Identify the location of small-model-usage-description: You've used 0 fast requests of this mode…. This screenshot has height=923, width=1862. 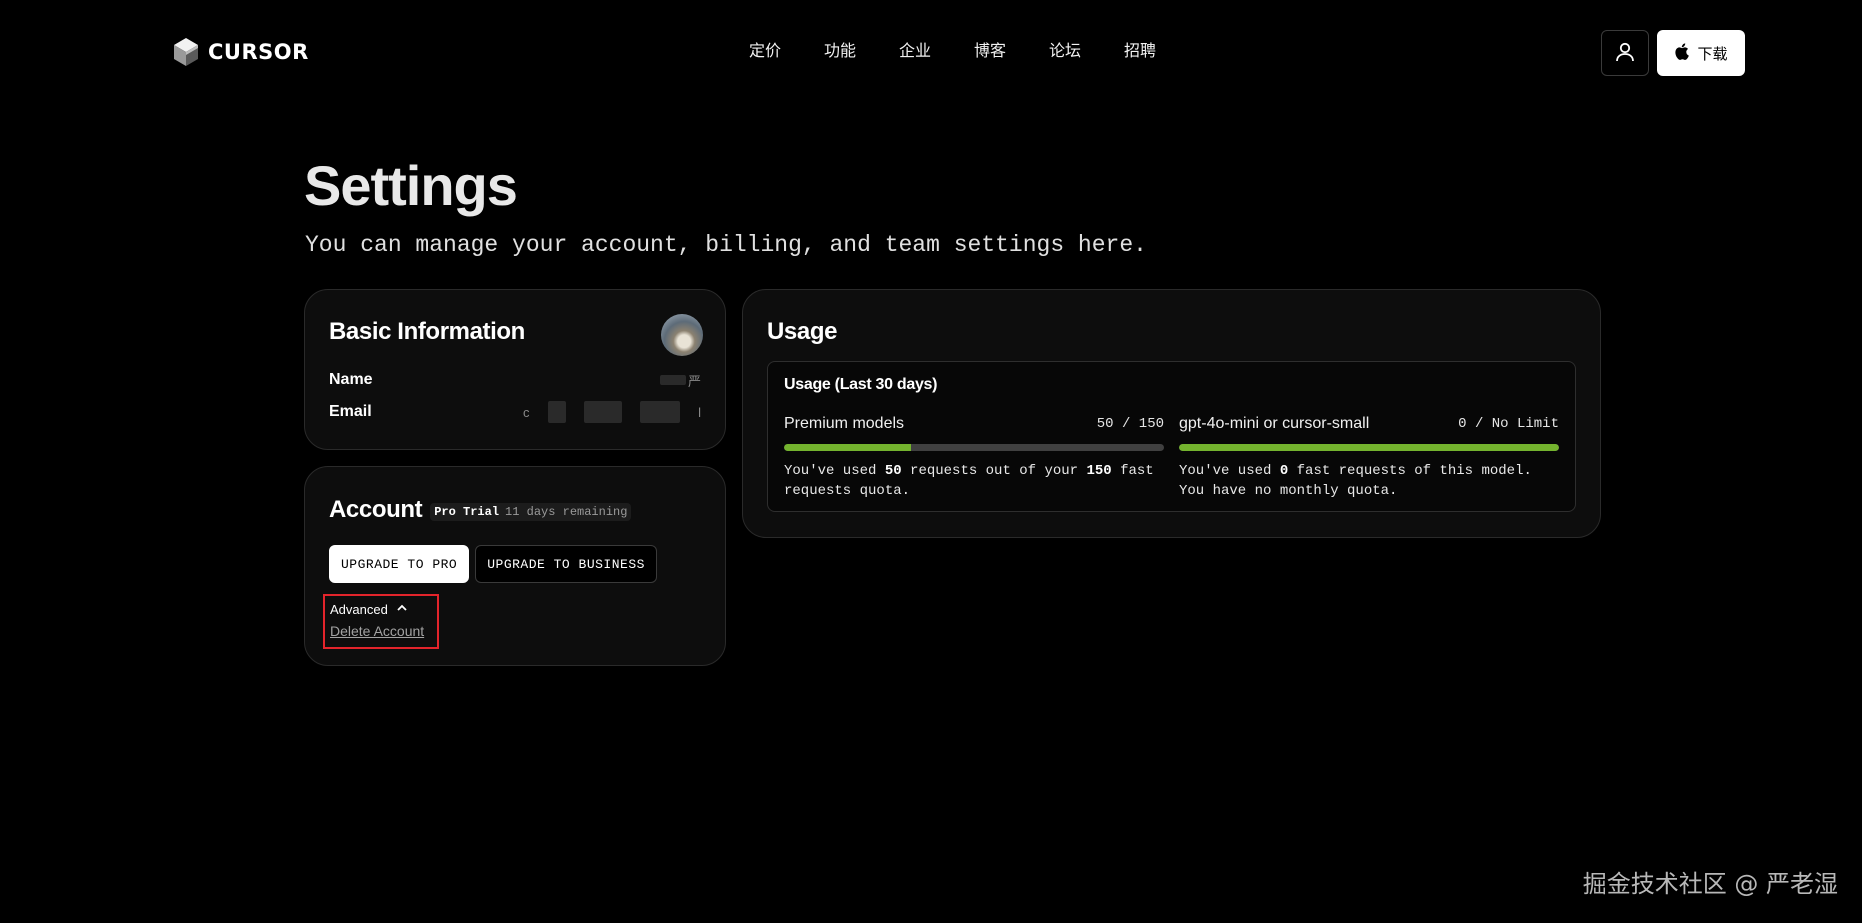
(1369, 481).